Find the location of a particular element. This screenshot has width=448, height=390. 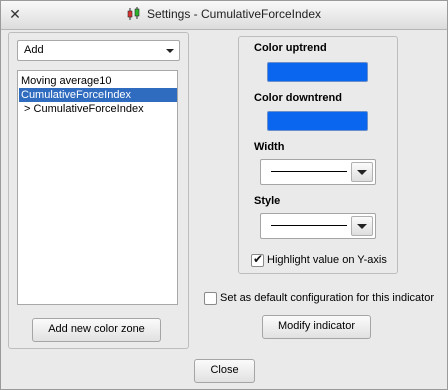

add-color-zone-button: Add new color zone is located at coordinates (96, 330).